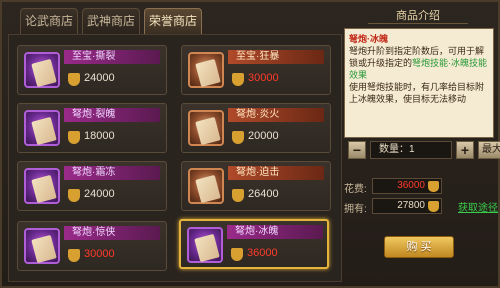 Image resolution: width=500 pixels, height=288 pixels. I want to click on owned-label: 拥有:, so click(355, 209).